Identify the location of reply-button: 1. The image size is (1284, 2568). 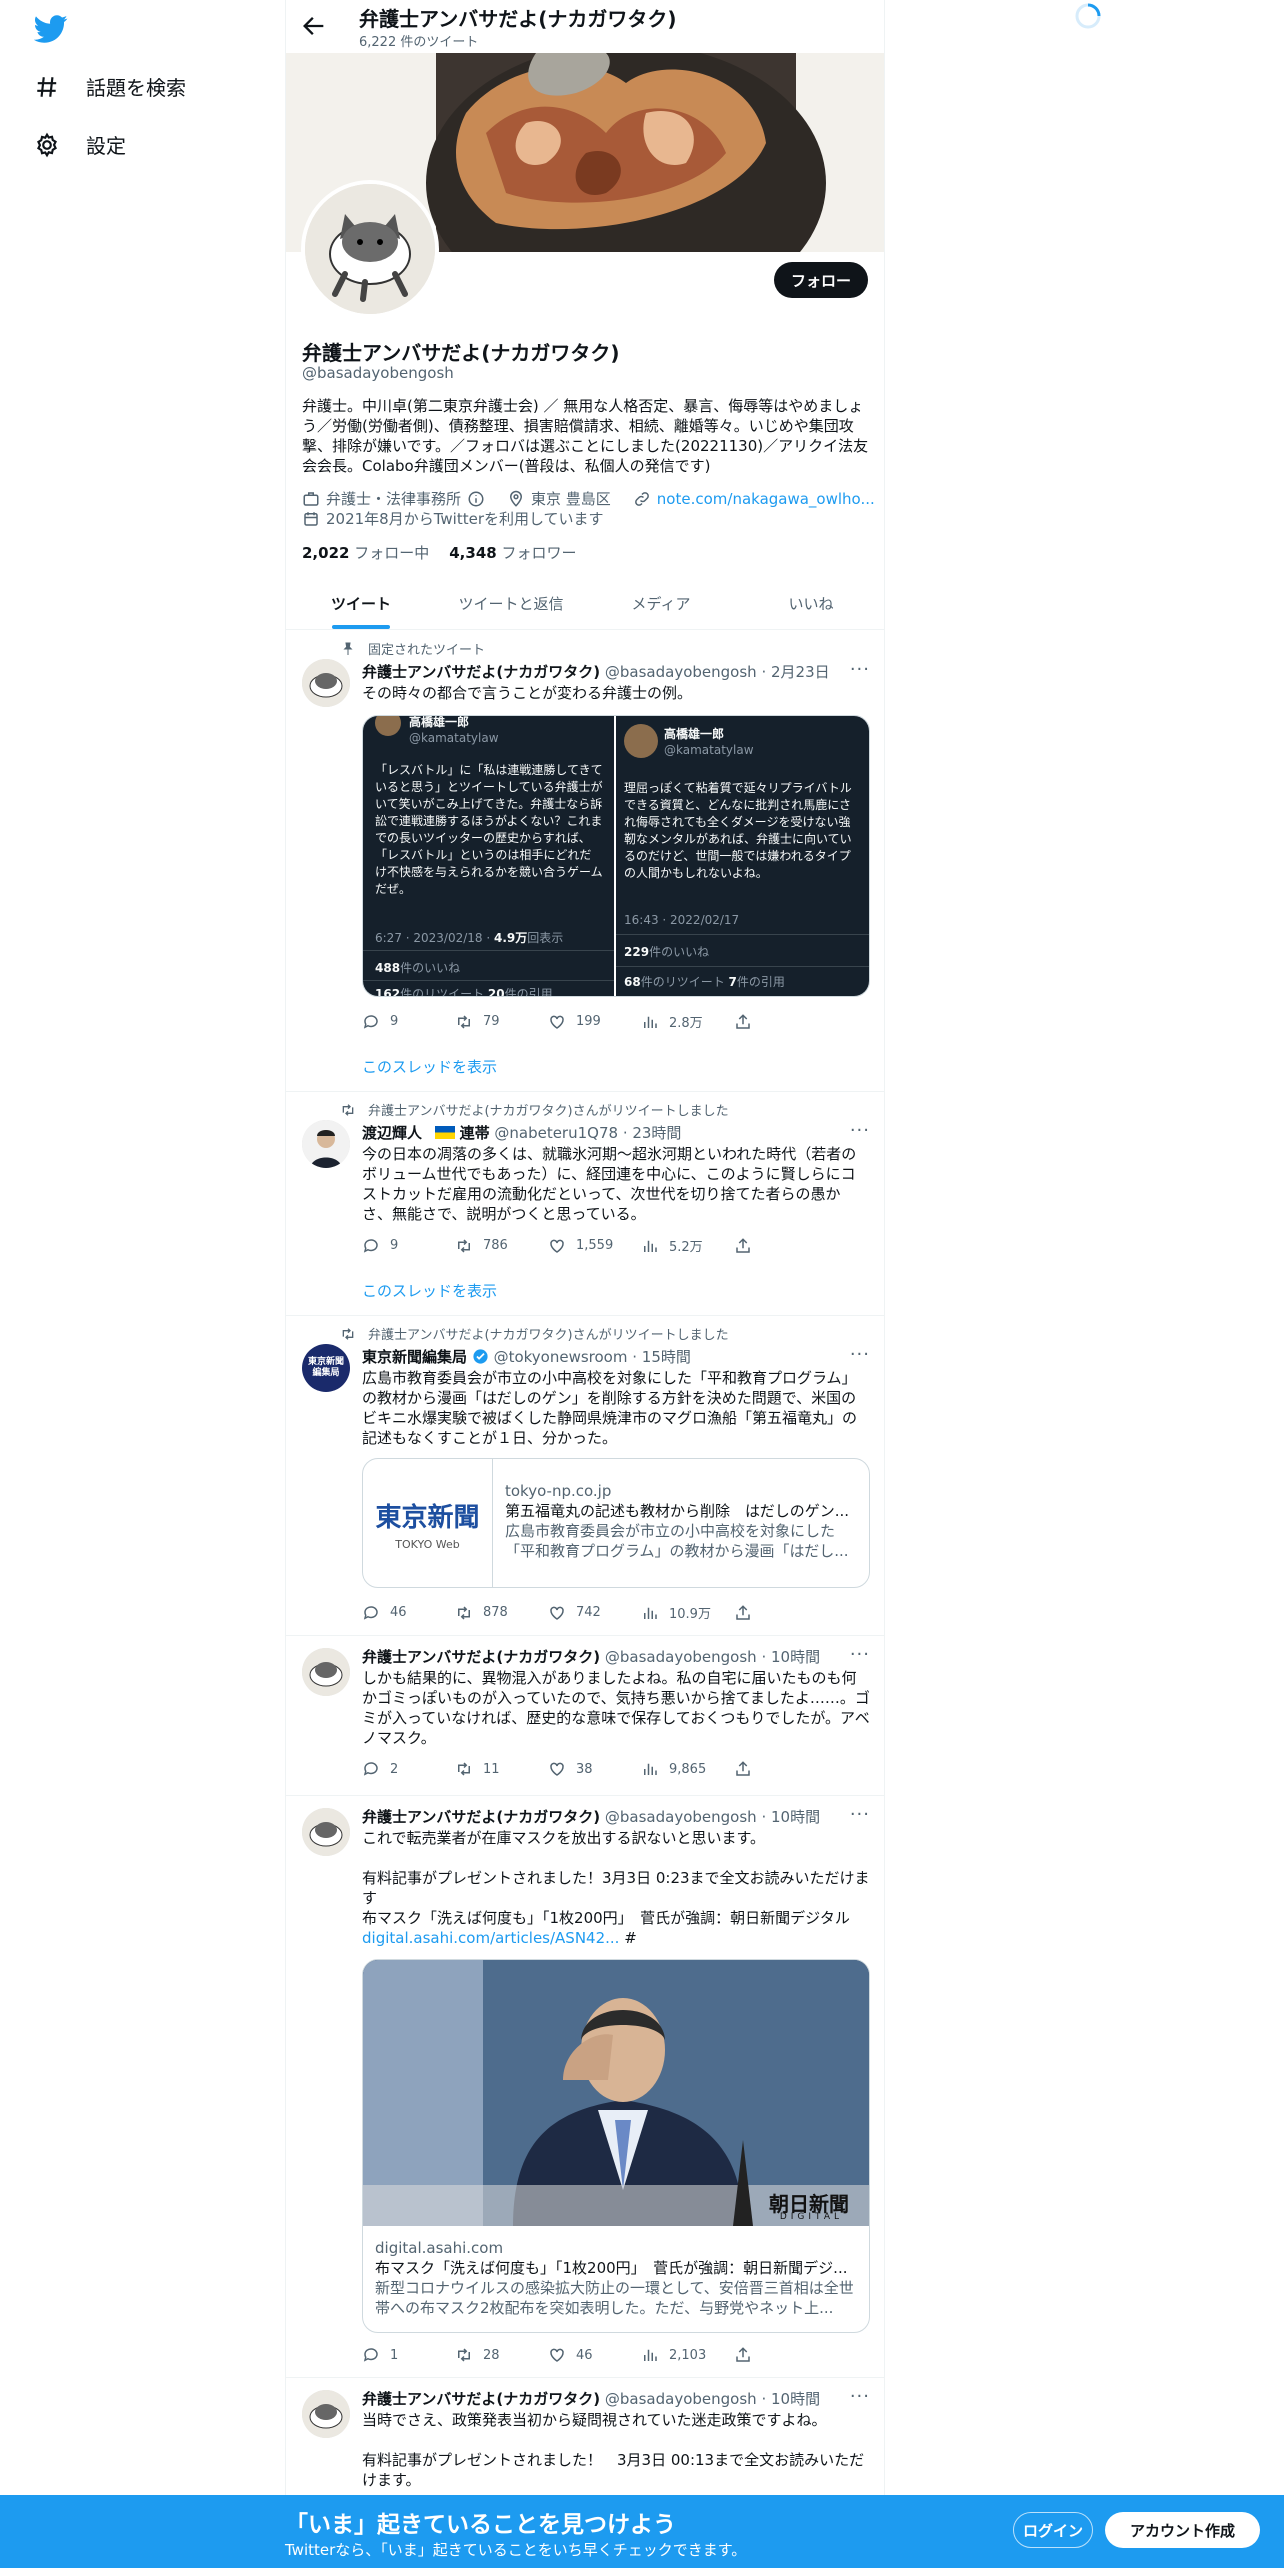
(408, 2355).